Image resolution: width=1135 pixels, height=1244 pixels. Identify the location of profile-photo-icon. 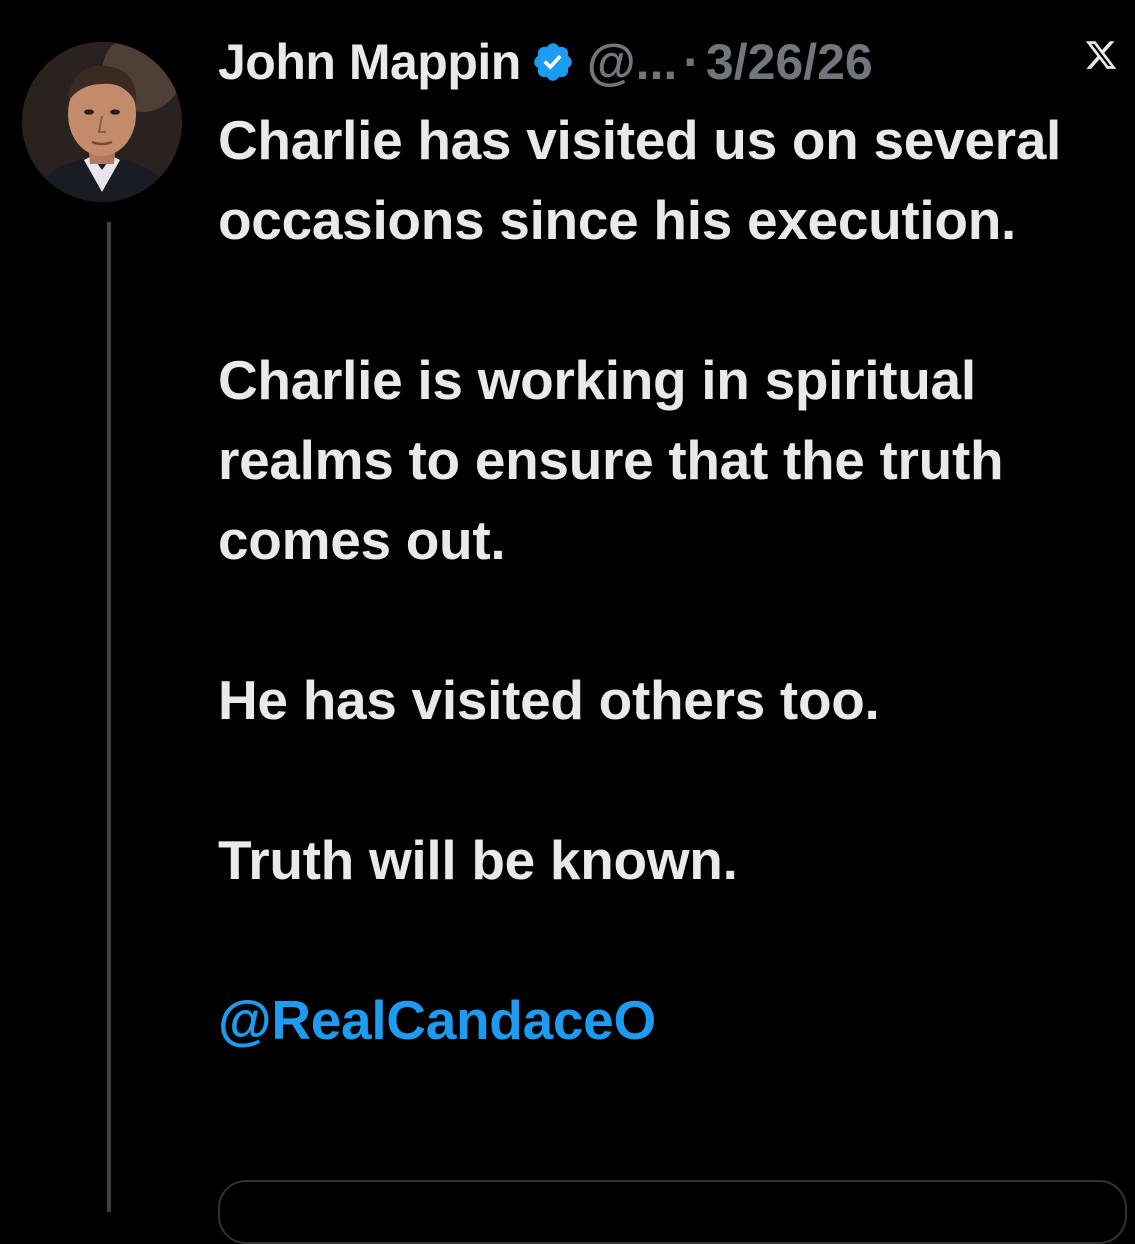
(102, 122).